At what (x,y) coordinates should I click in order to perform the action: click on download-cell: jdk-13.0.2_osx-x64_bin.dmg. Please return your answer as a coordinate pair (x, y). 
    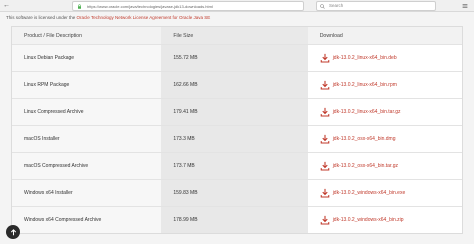
    Looking at the image, I should click on (384, 139).